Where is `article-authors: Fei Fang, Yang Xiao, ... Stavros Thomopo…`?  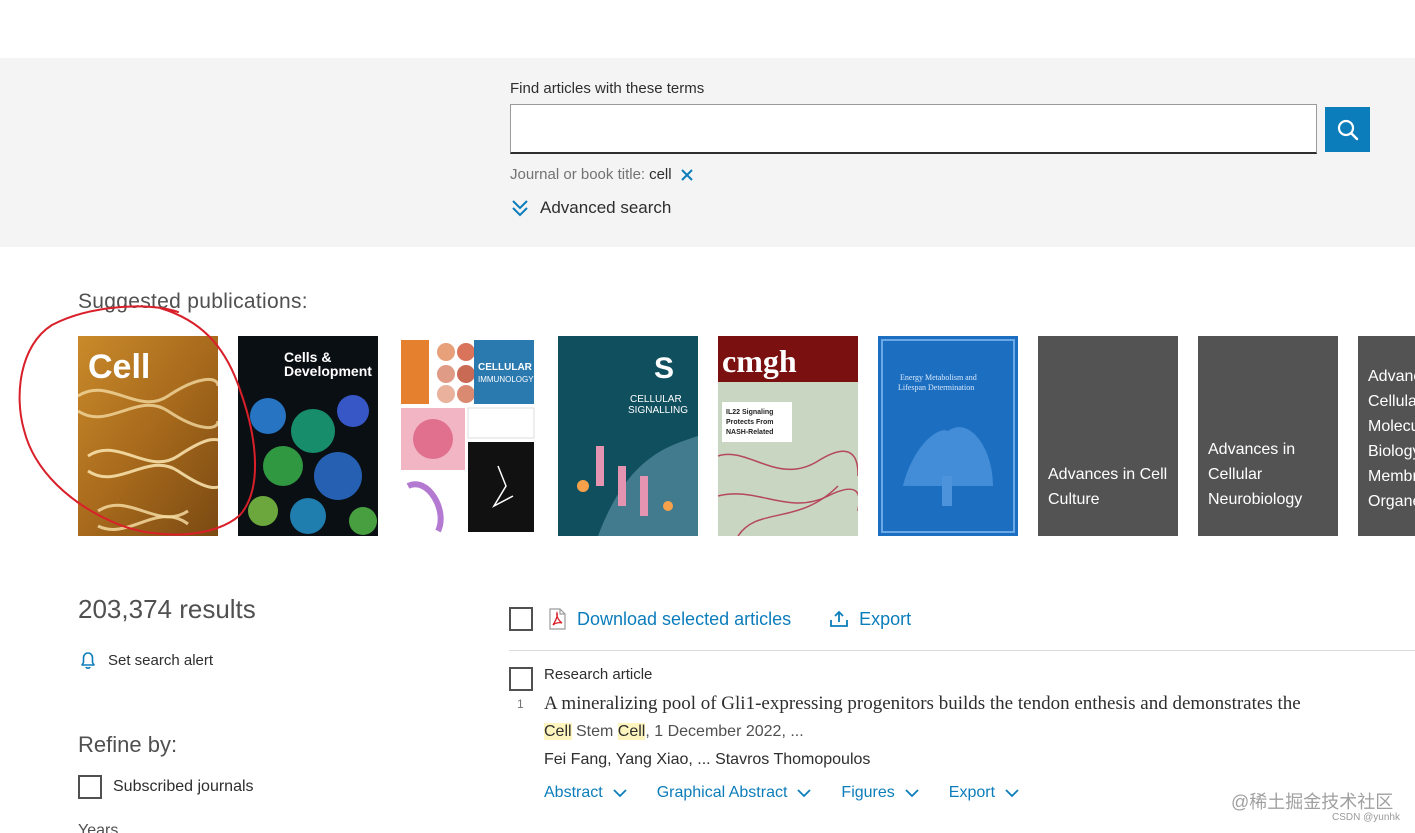
article-authors: Fei Fang, Yang Xiao, ... Stavros Thomopo… is located at coordinates (707, 759).